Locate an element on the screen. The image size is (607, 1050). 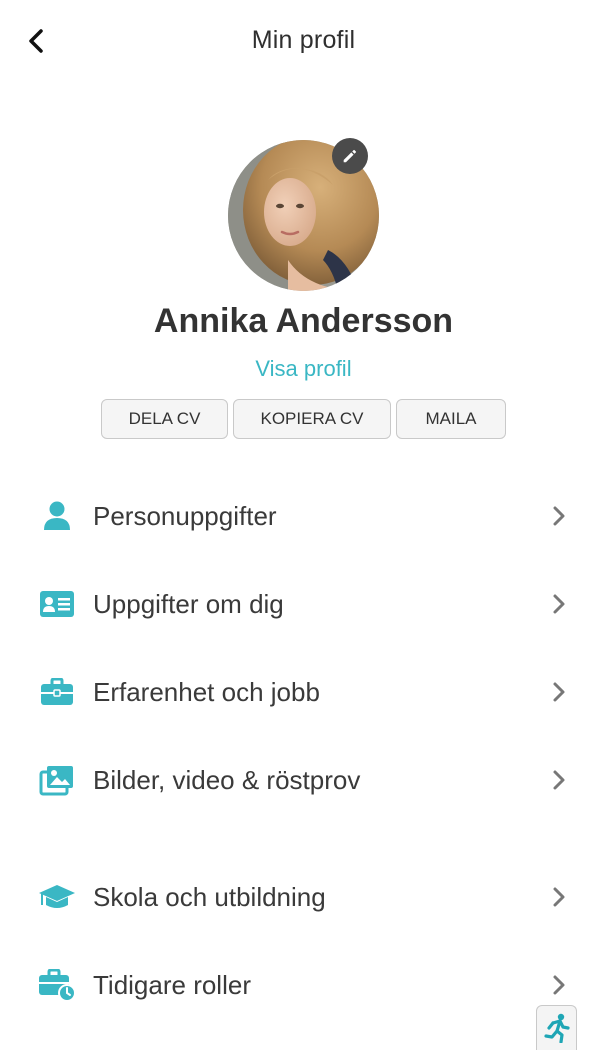
view-profile-link: Visa profil is located at coordinates (303, 369).